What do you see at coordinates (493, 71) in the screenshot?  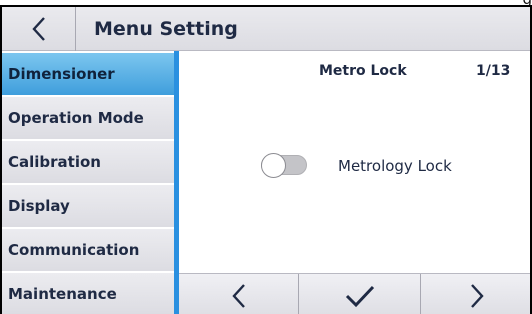 I see `page-number: 1/13` at bounding box center [493, 71].